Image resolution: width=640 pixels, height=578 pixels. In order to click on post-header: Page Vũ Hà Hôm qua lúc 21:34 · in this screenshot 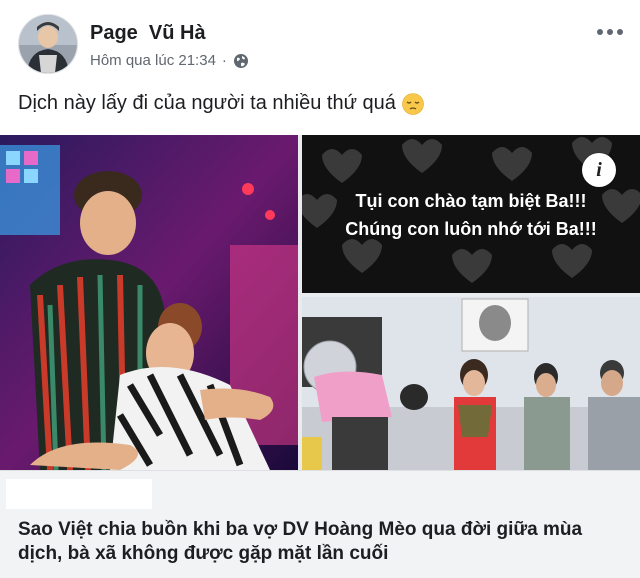, I will do `click(320, 40)`.